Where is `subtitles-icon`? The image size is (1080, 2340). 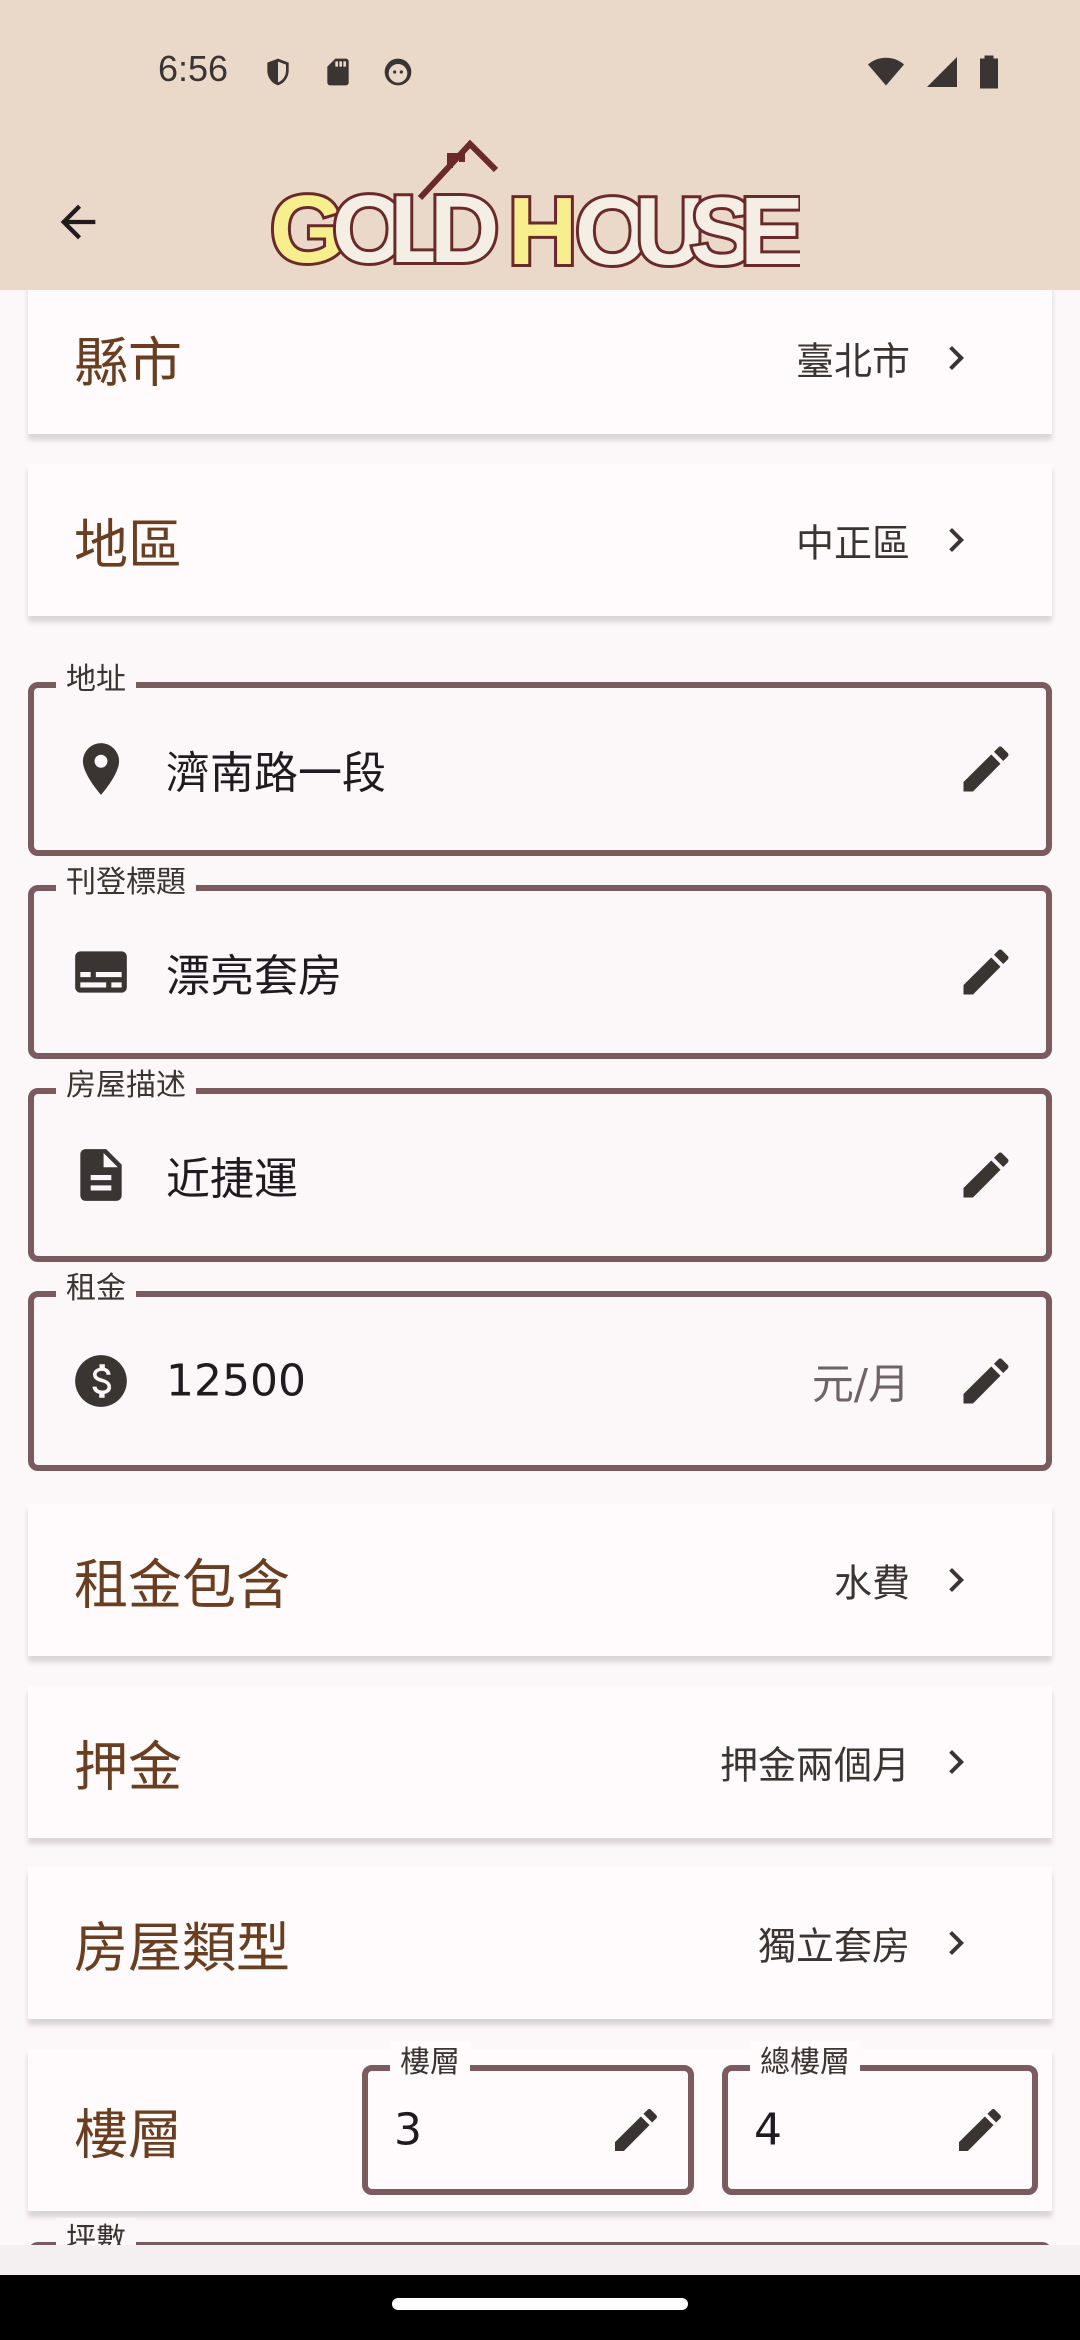
subtitles-icon is located at coordinates (101, 972).